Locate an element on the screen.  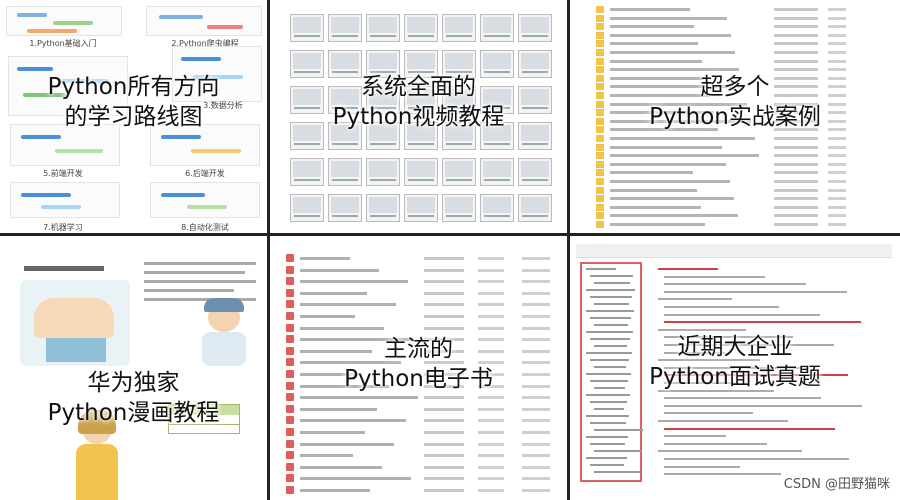
mindmap-label: 5.前端开发 is located at coordinates (63, 173).